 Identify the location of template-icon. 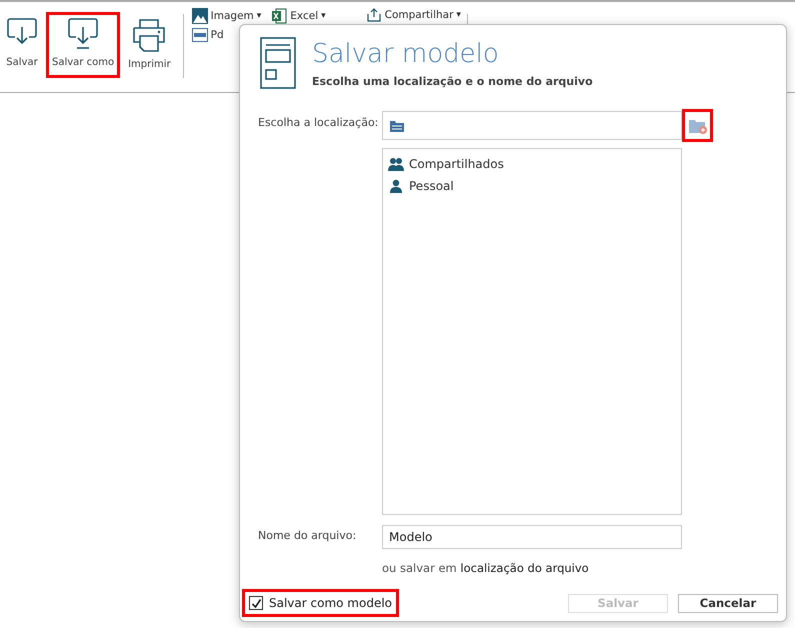
(278, 63).